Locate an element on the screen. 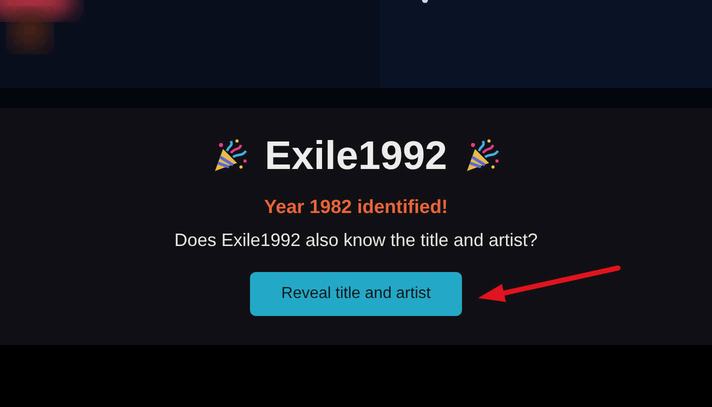 This screenshot has height=407, width=712. reveal-button: Reveal title and artist is located at coordinates (356, 294).